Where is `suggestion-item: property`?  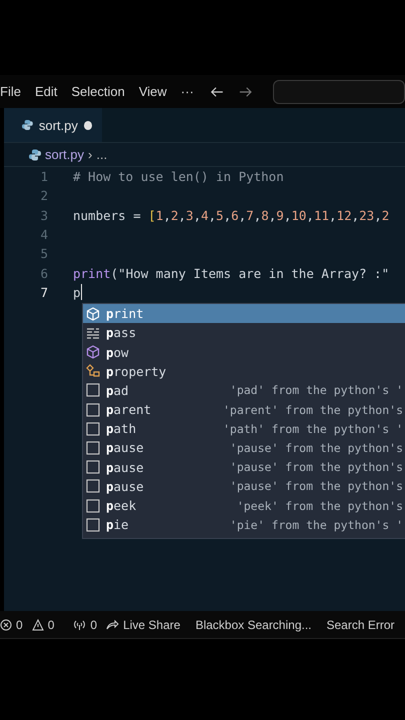 suggestion-item: property is located at coordinates (244, 371).